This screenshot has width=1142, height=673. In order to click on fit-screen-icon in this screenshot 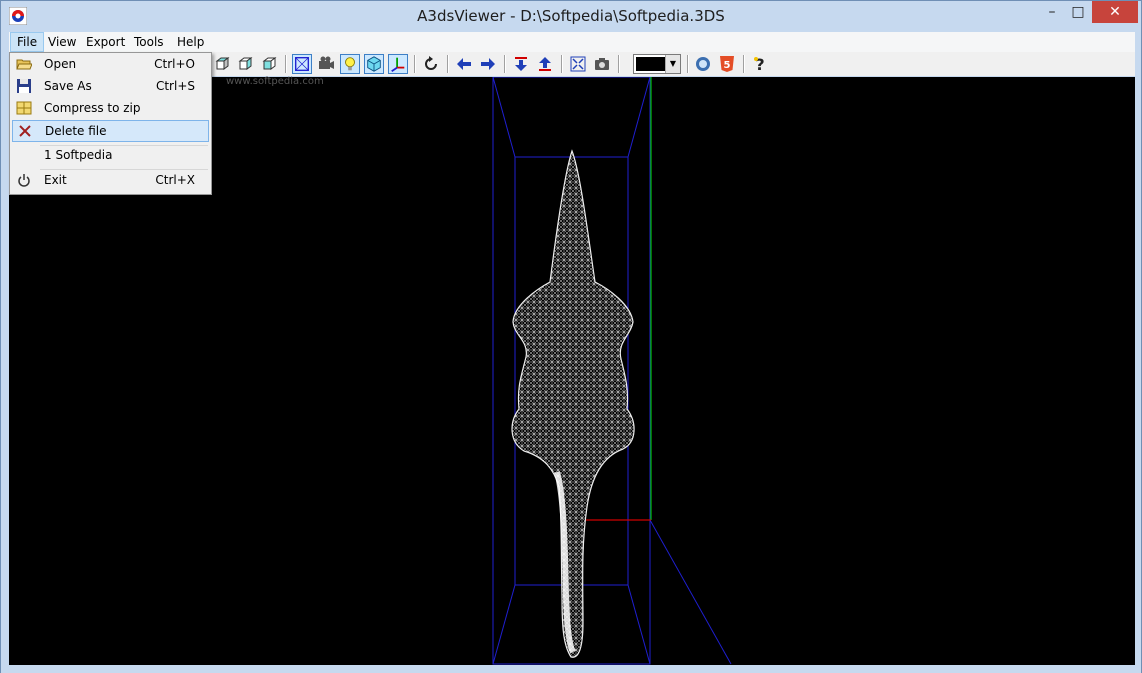, I will do `click(578, 64)`.